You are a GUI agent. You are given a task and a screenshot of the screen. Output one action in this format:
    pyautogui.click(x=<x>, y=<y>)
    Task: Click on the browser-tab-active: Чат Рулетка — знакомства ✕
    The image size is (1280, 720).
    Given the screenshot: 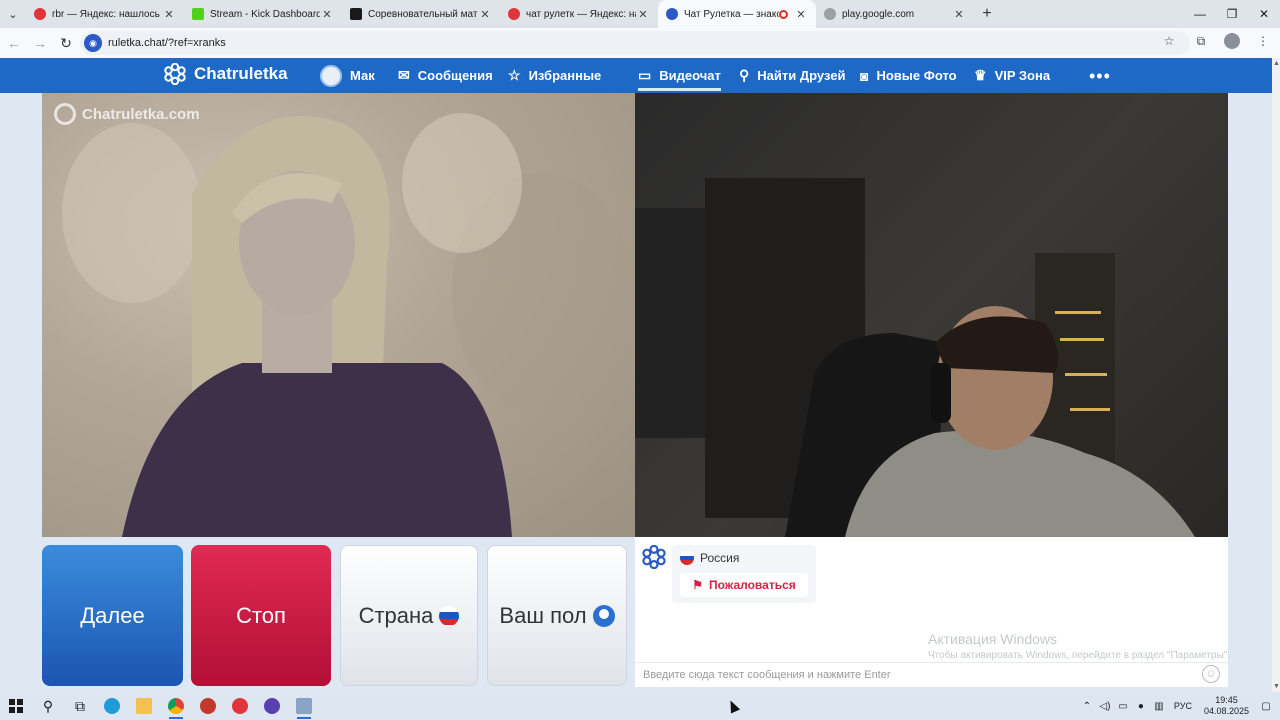 What is the action you would take?
    pyautogui.click(x=737, y=14)
    